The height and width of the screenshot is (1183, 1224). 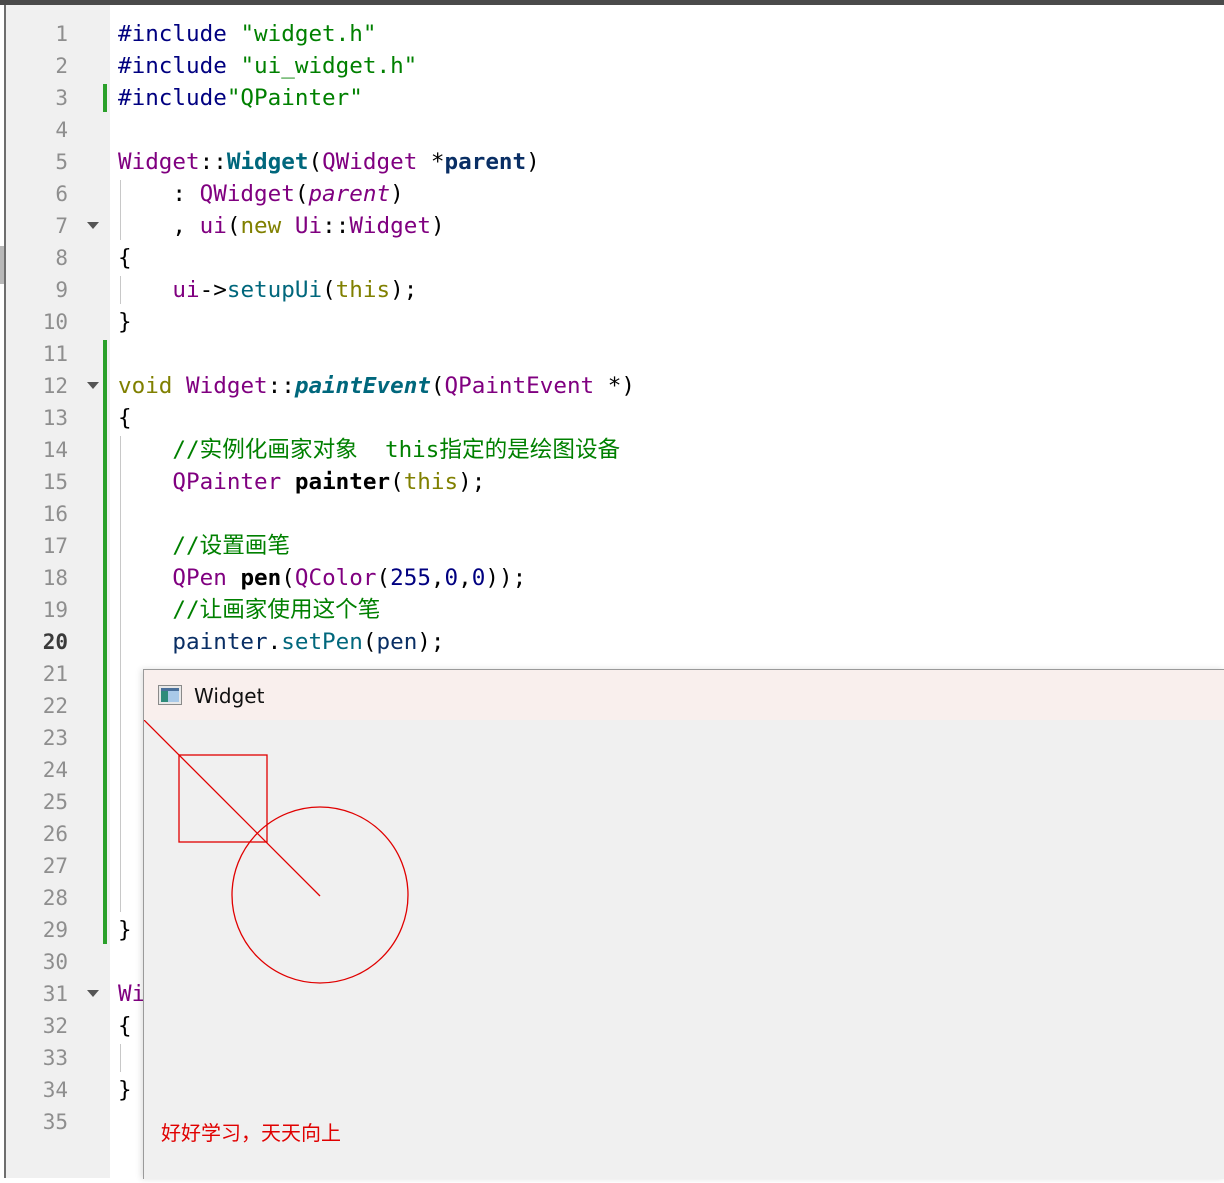 What do you see at coordinates (55, 482) in the screenshot?
I see `line-number: 15` at bounding box center [55, 482].